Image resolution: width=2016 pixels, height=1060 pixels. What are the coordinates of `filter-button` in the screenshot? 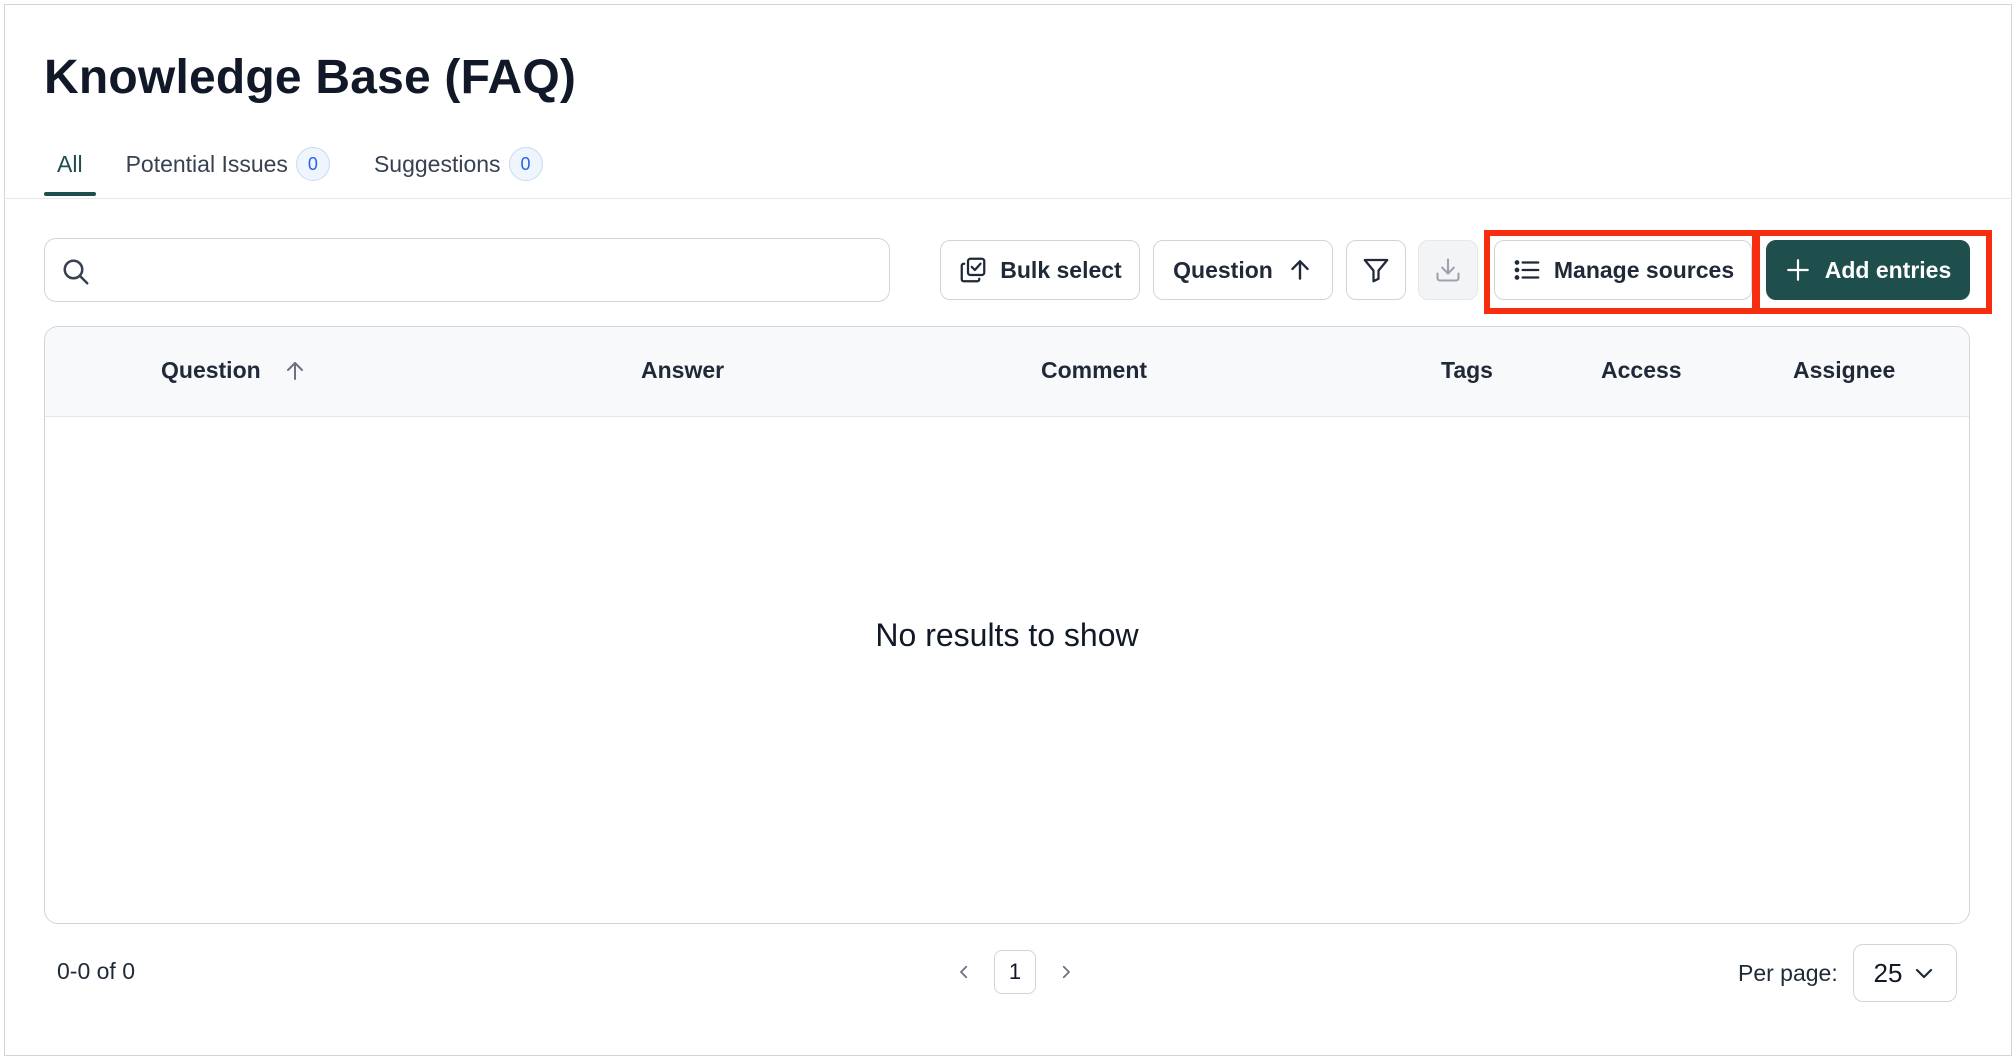 It's located at (1376, 270).